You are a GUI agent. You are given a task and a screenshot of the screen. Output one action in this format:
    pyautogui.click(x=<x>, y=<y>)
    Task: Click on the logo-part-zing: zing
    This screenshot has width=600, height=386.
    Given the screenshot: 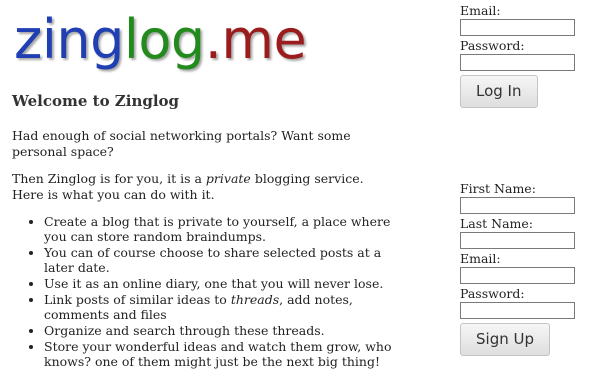 What is the action you would take?
    pyautogui.click(x=69, y=39)
    